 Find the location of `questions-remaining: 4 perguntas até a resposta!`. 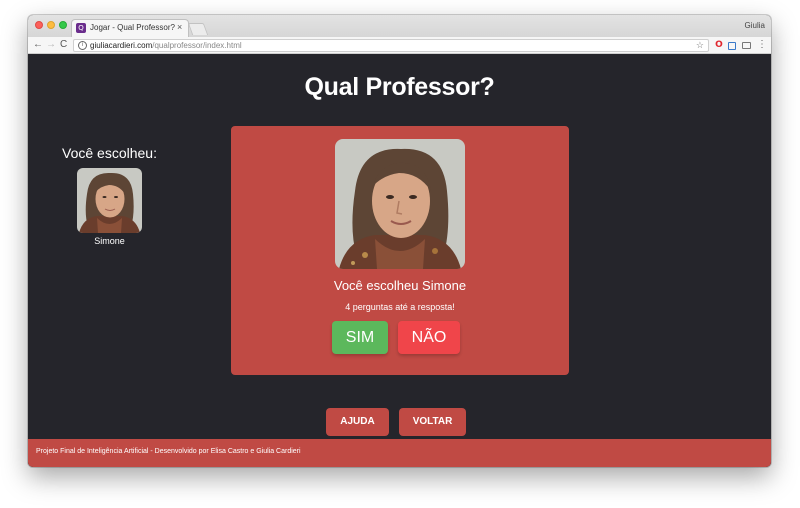

questions-remaining: 4 perguntas até a resposta! is located at coordinates (400, 307).